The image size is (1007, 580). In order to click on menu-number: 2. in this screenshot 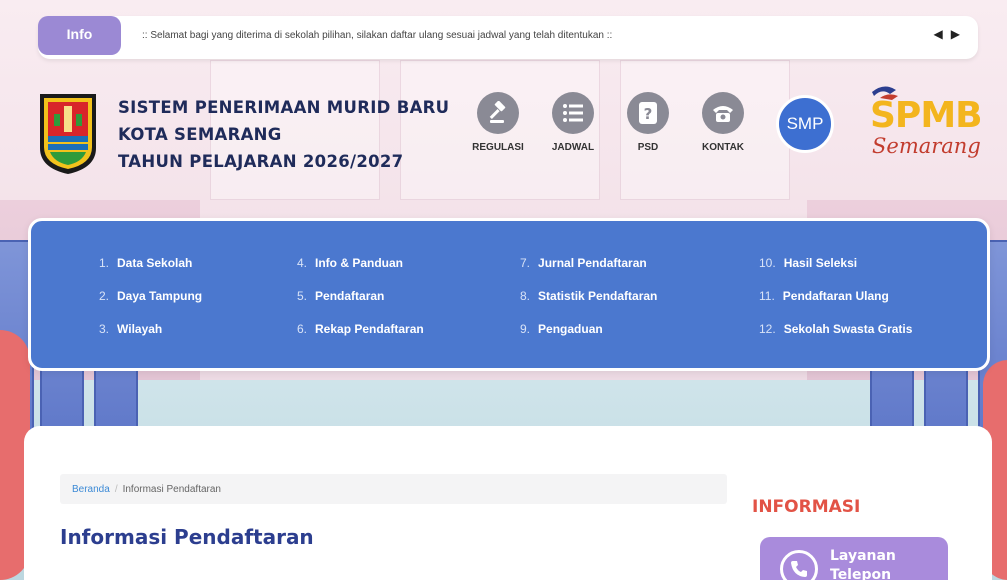, I will do `click(104, 296)`.